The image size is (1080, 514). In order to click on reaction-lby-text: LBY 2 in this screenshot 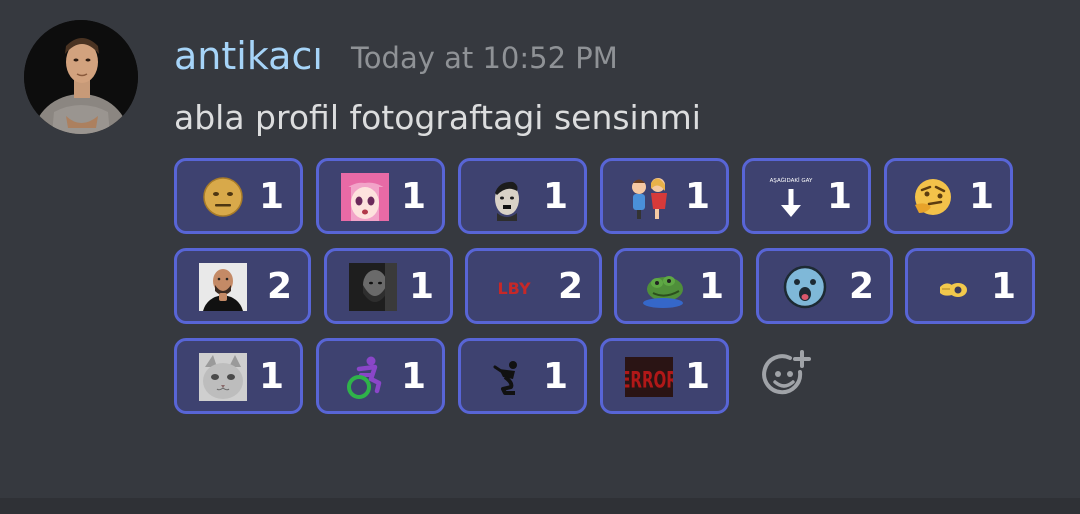, I will do `click(533, 286)`.